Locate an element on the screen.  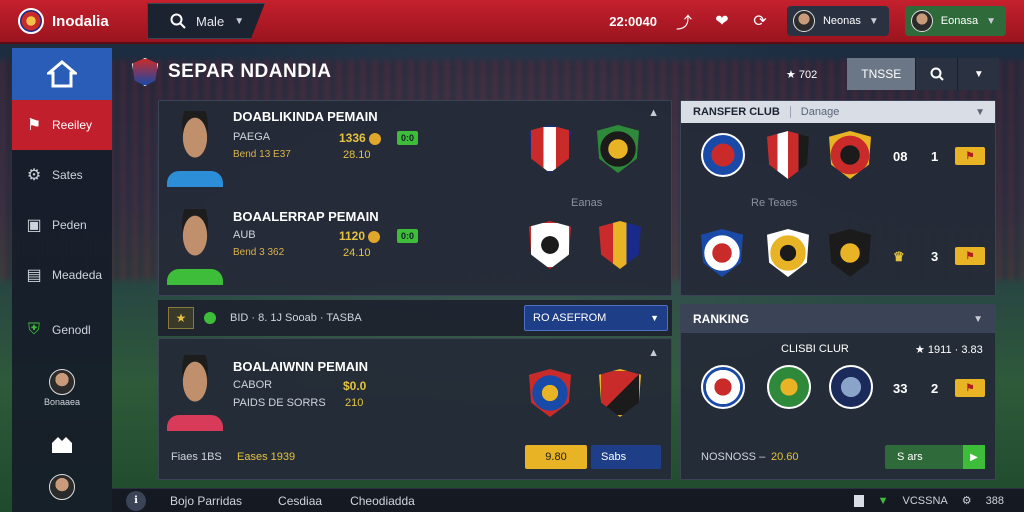
search-label: Male is located at coordinates (210, 21).